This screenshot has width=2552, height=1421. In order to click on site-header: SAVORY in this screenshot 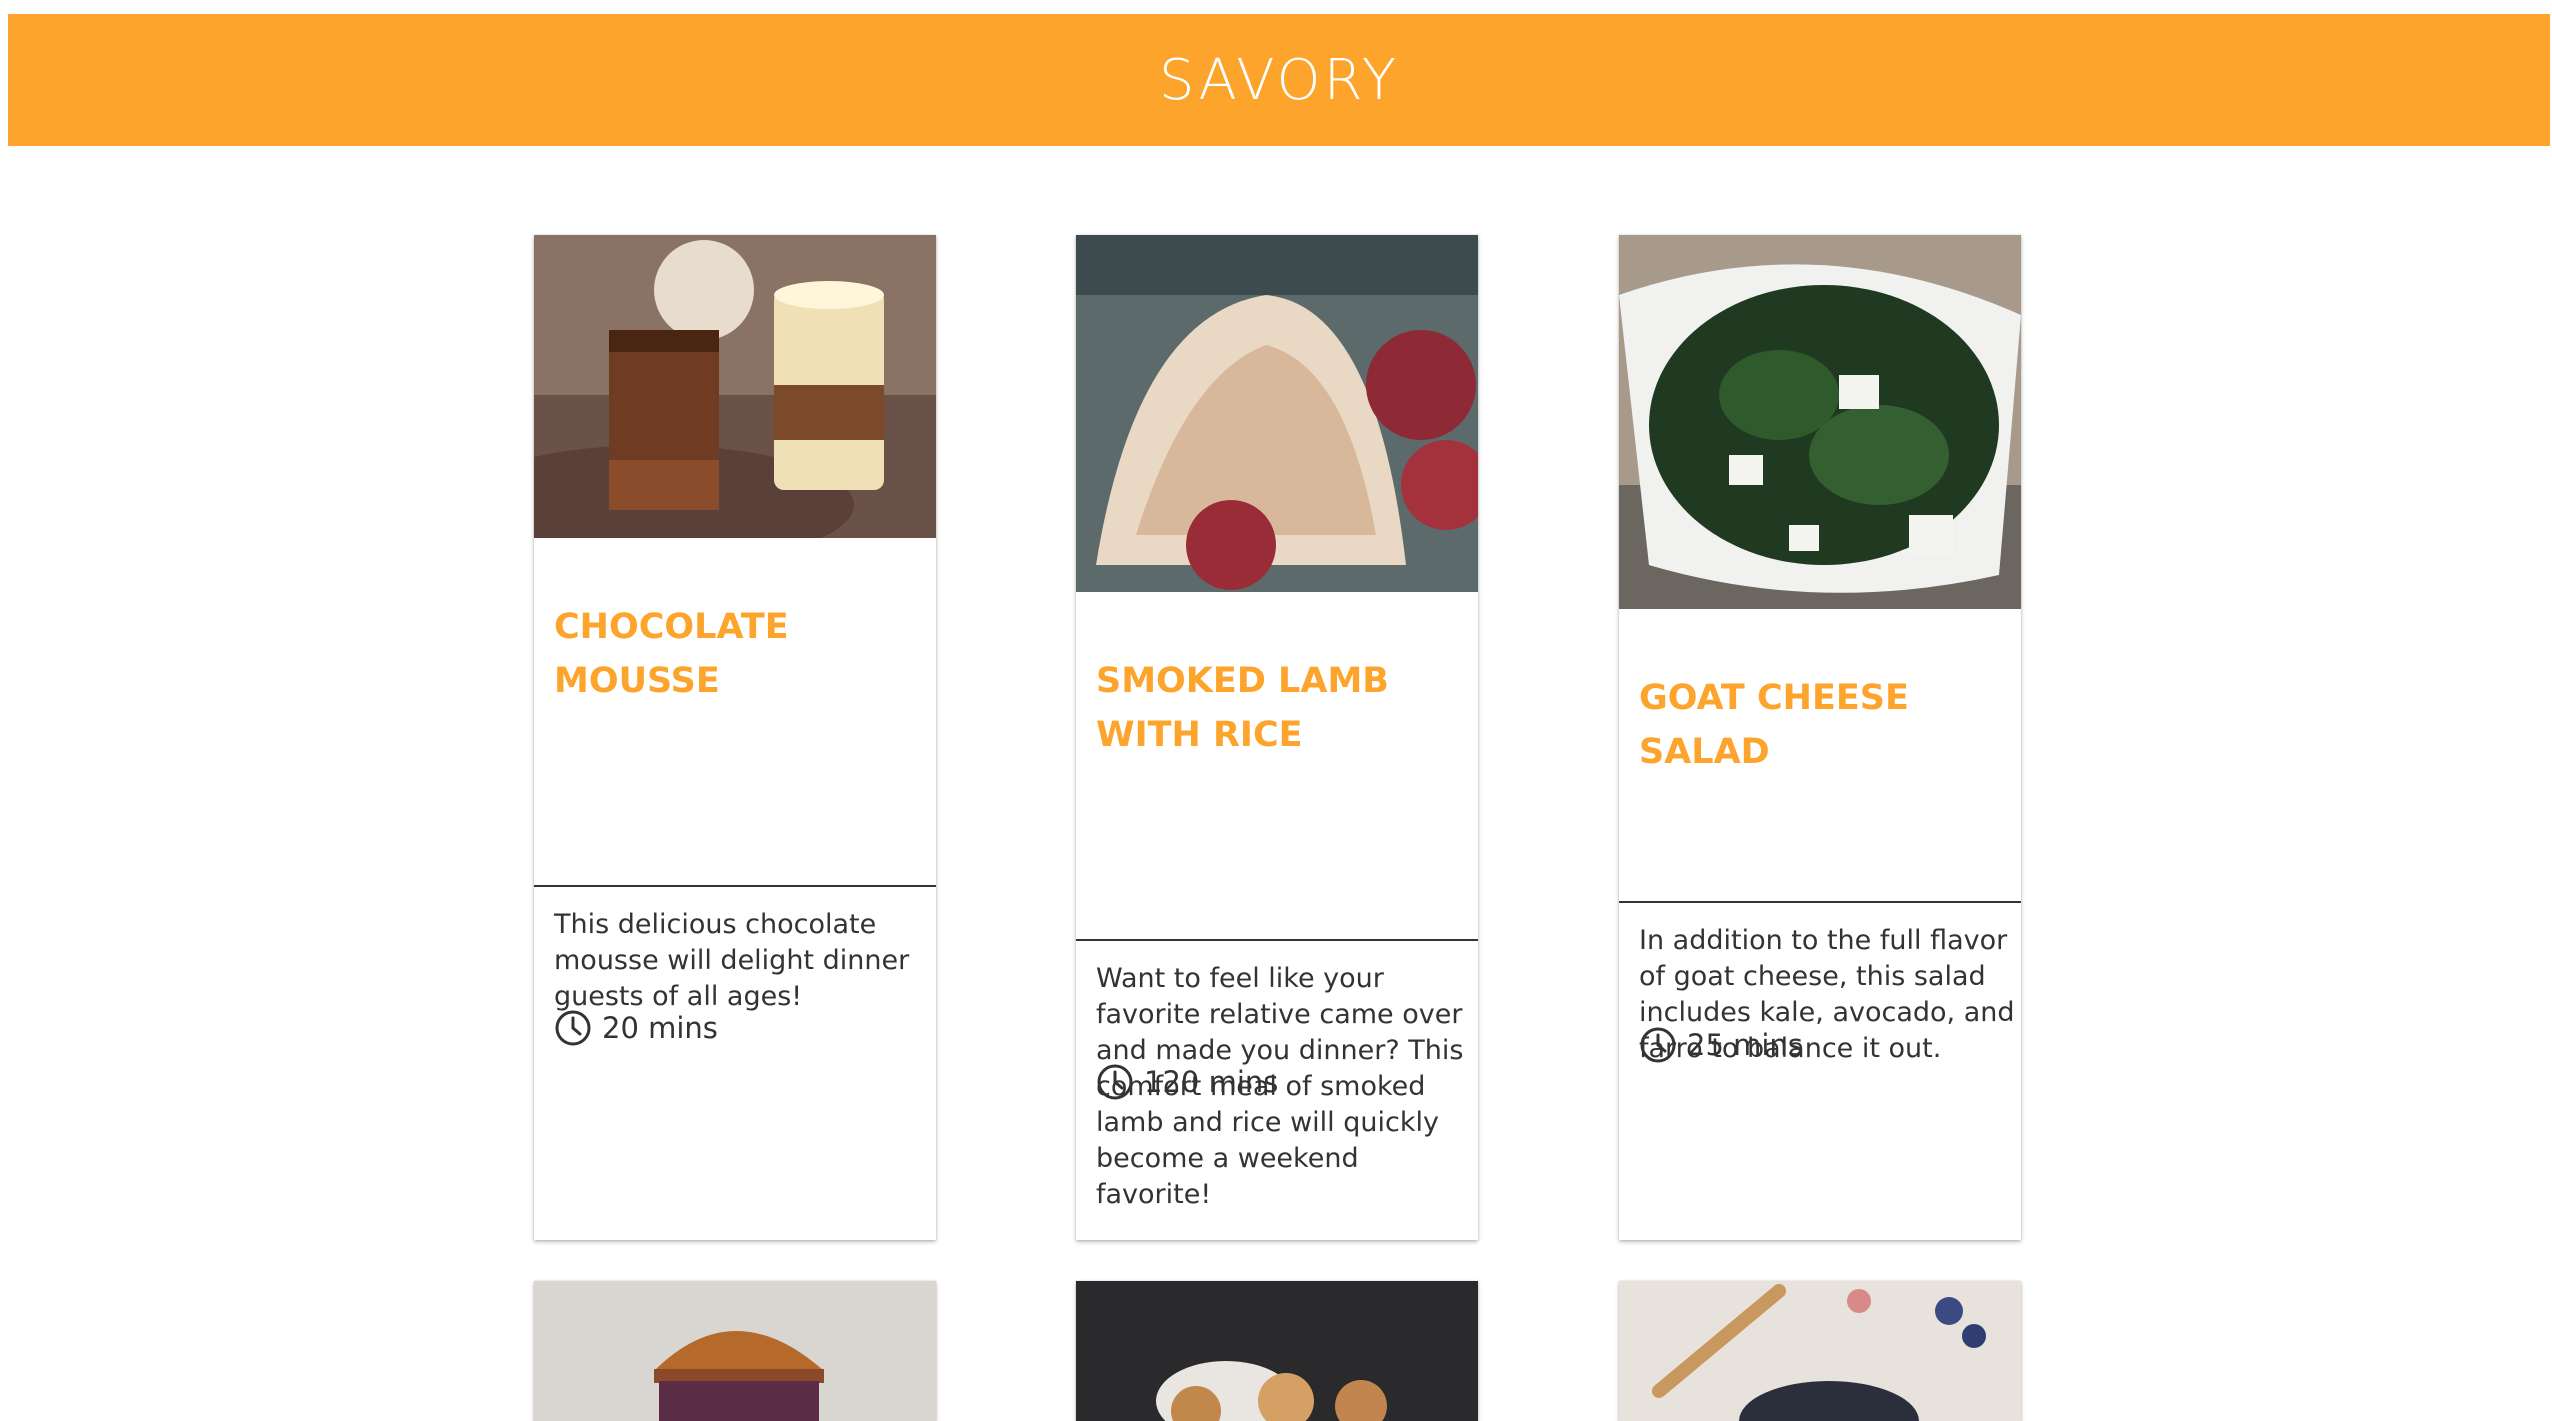, I will do `click(1279, 80)`.